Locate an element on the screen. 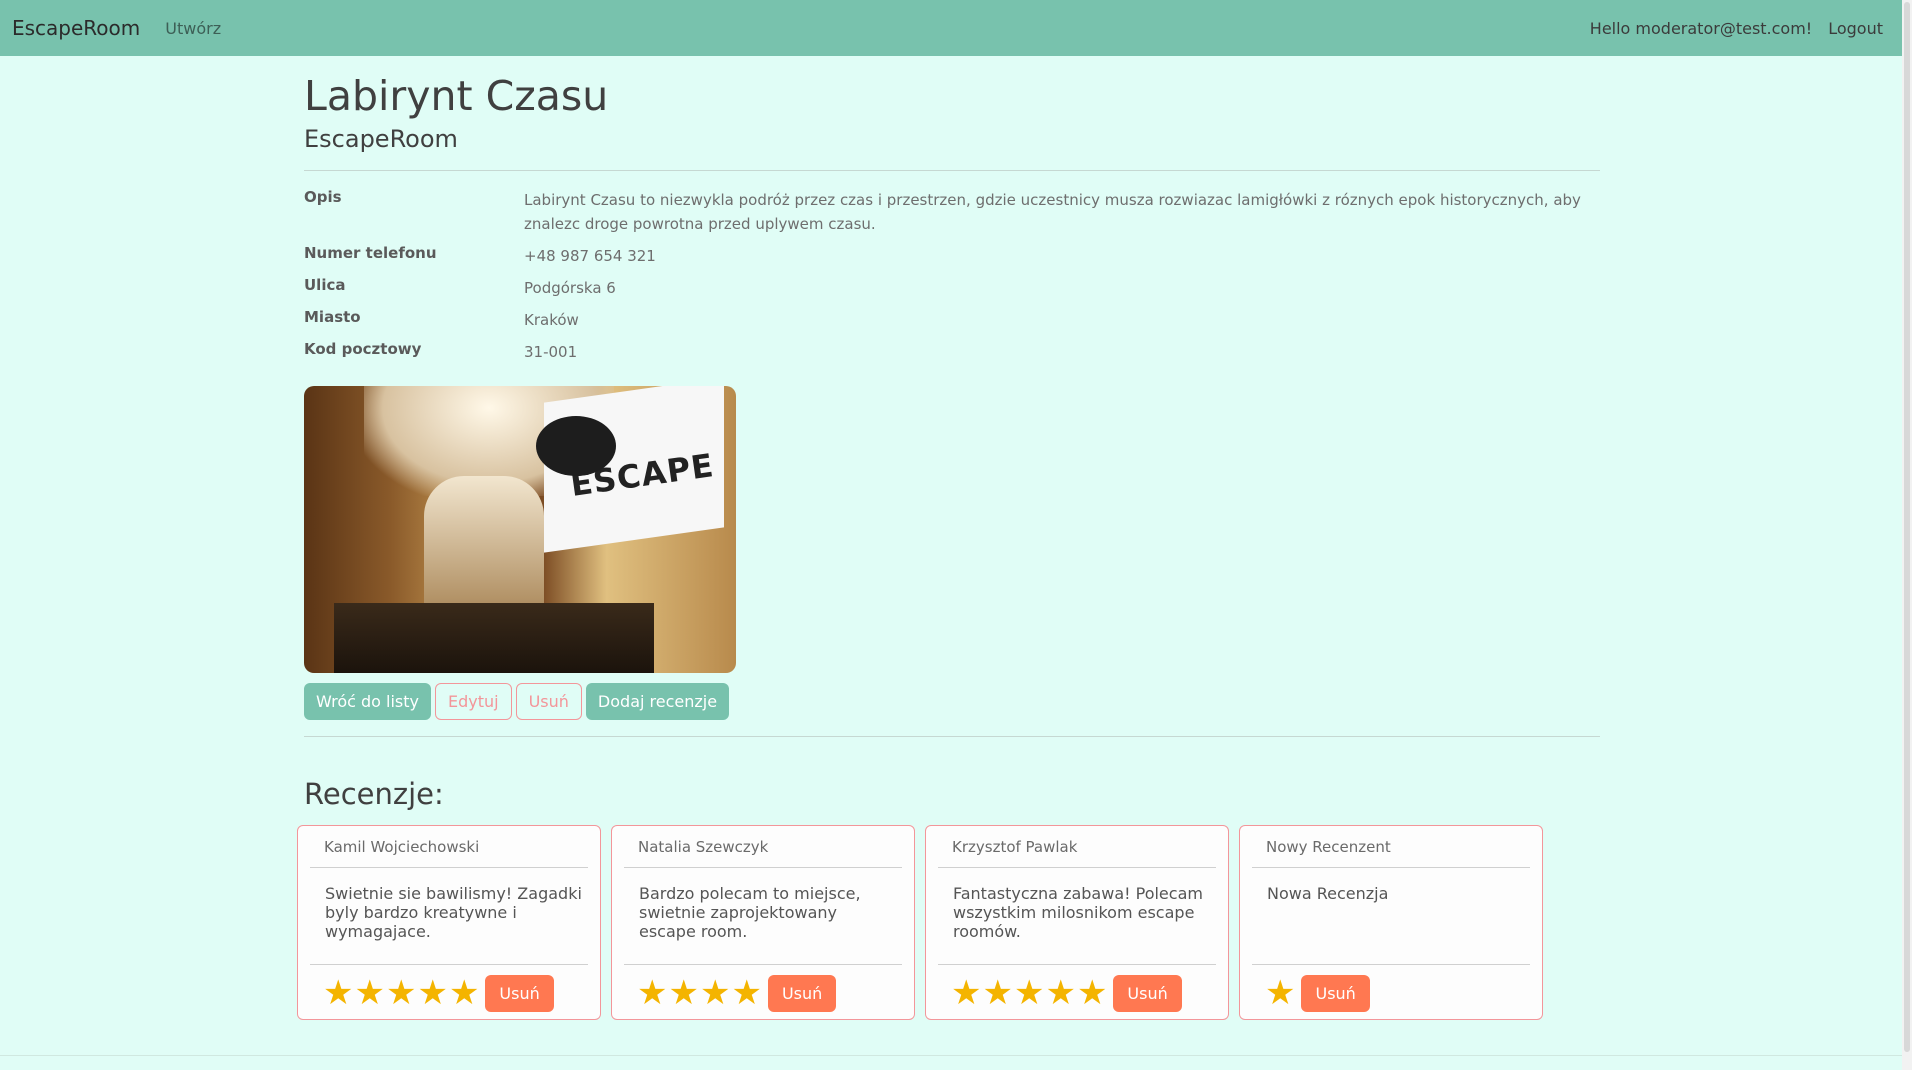  detail-label-city: Miasto is located at coordinates (332, 317).